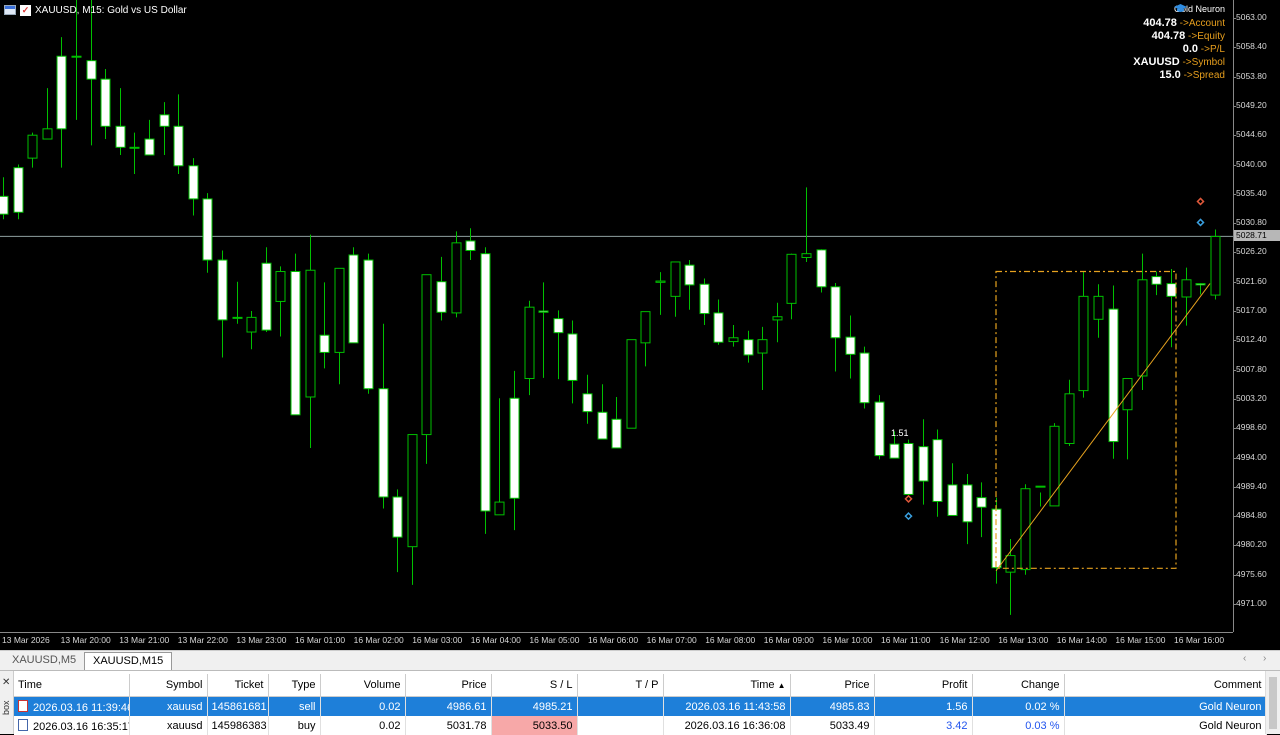 The height and width of the screenshot is (735, 1280). Describe the element at coordinates (1199, 9) in the screenshot. I see `ea-brand: Gold Neuron` at that location.